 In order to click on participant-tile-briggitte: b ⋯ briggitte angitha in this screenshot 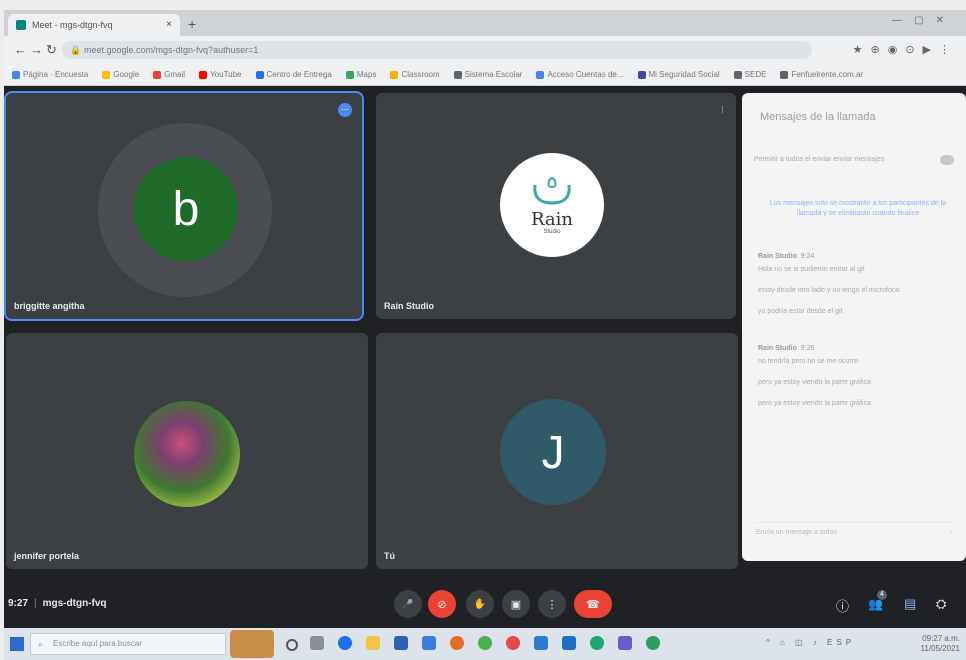, I will do `click(184, 206)`.